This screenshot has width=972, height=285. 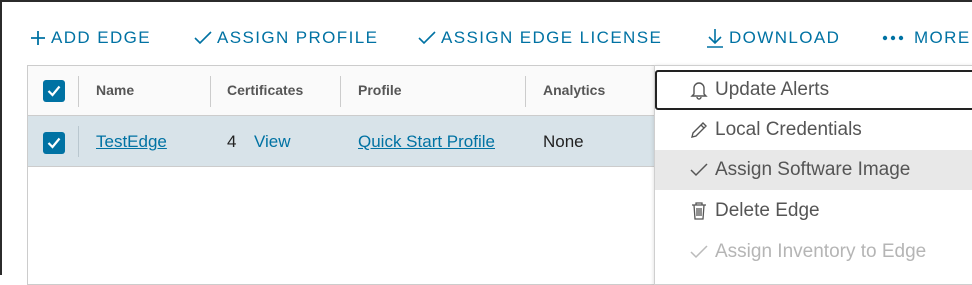 I want to click on menu-item-delete-edge: Delete Edge, so click(x=813, y=211).